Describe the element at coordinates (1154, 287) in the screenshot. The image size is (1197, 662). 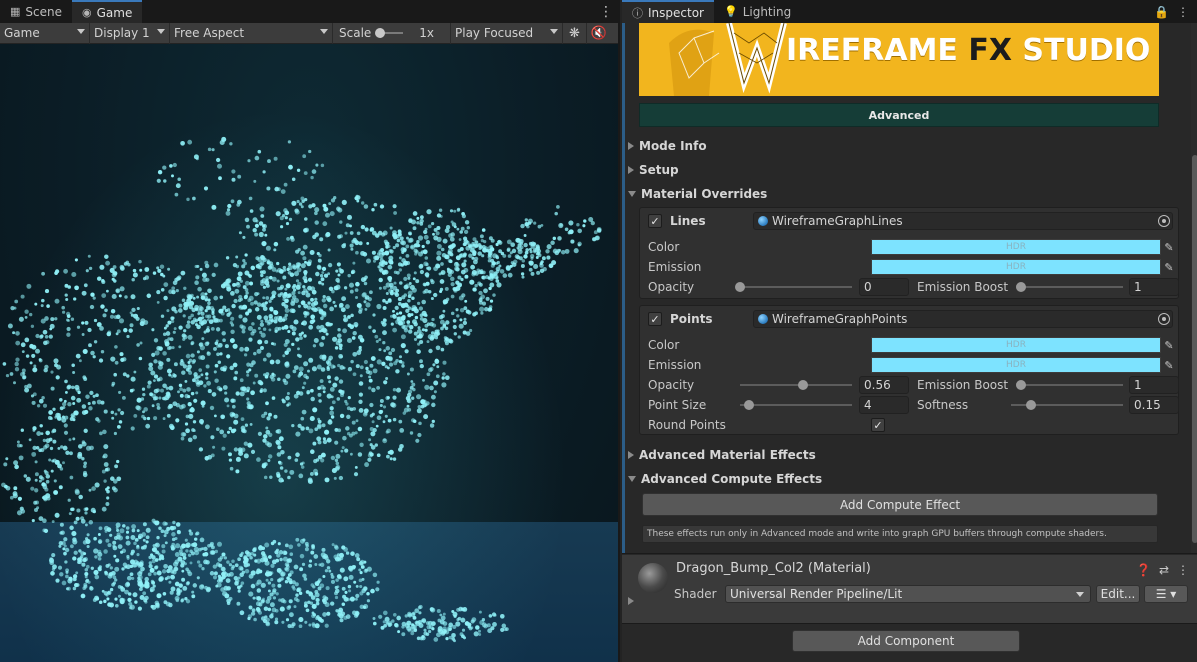
I see `lines-emission-boost-field: 1` at that location.